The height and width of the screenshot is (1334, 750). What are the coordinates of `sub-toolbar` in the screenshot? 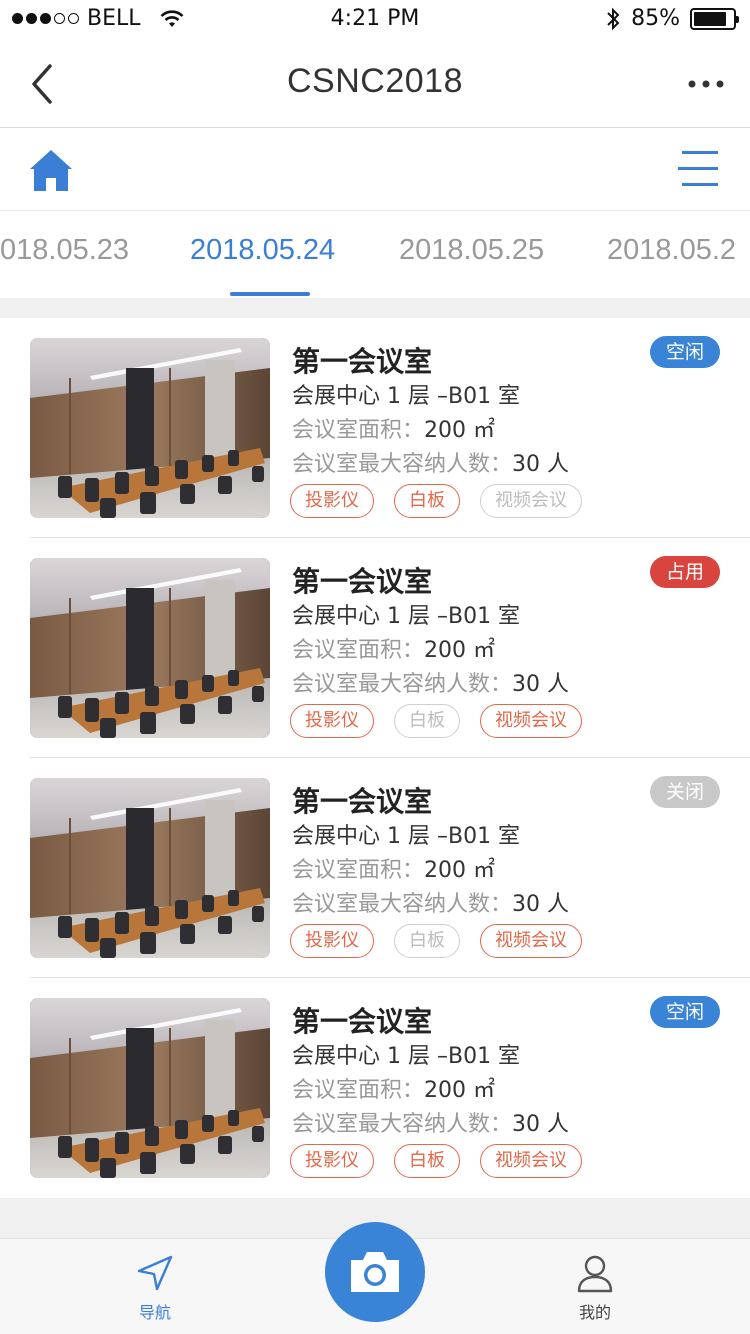 It's located at (375, 170).